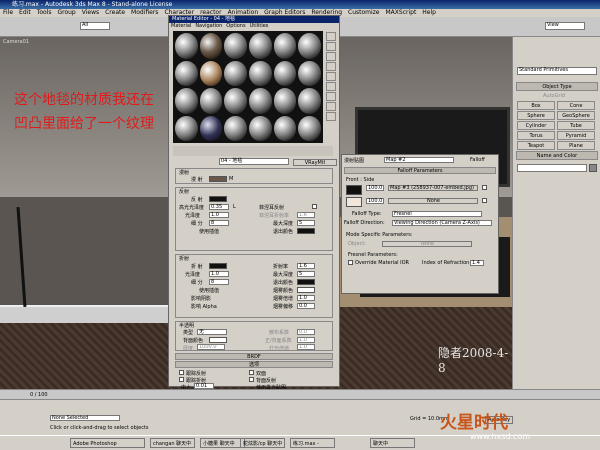 This screenshot has width=600, height=450. What do you see at coordinates (314, 206) in the screenshot?
I see `fresnel-checkbox` at bounding box center [314, 206].